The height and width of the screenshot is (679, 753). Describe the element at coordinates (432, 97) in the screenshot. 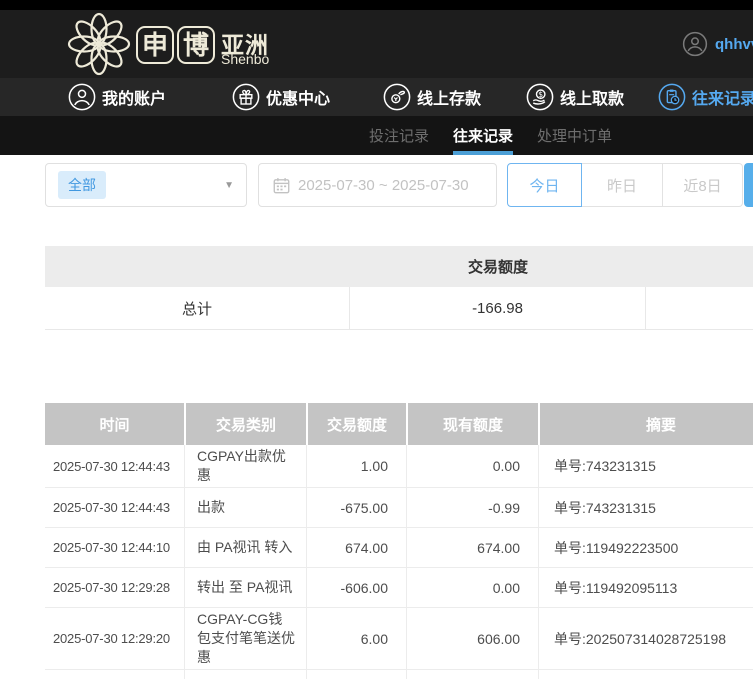

I see `nav-item-deposit: 线上存款` at that location.